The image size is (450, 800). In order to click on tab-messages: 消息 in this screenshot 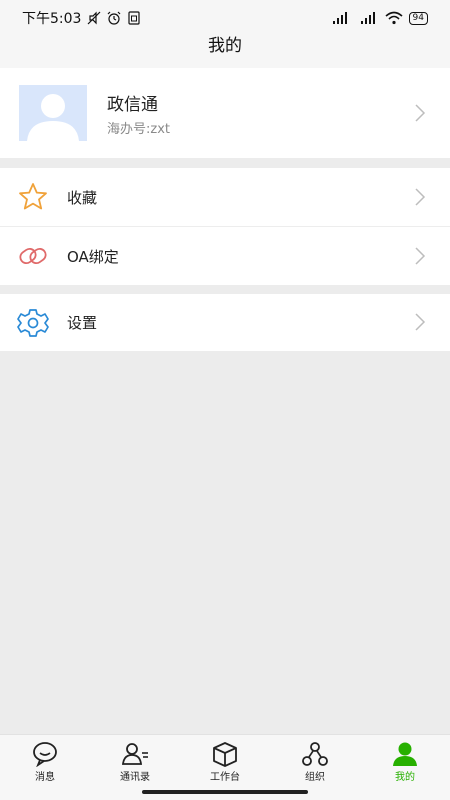, I will do `click(45, 767)`.